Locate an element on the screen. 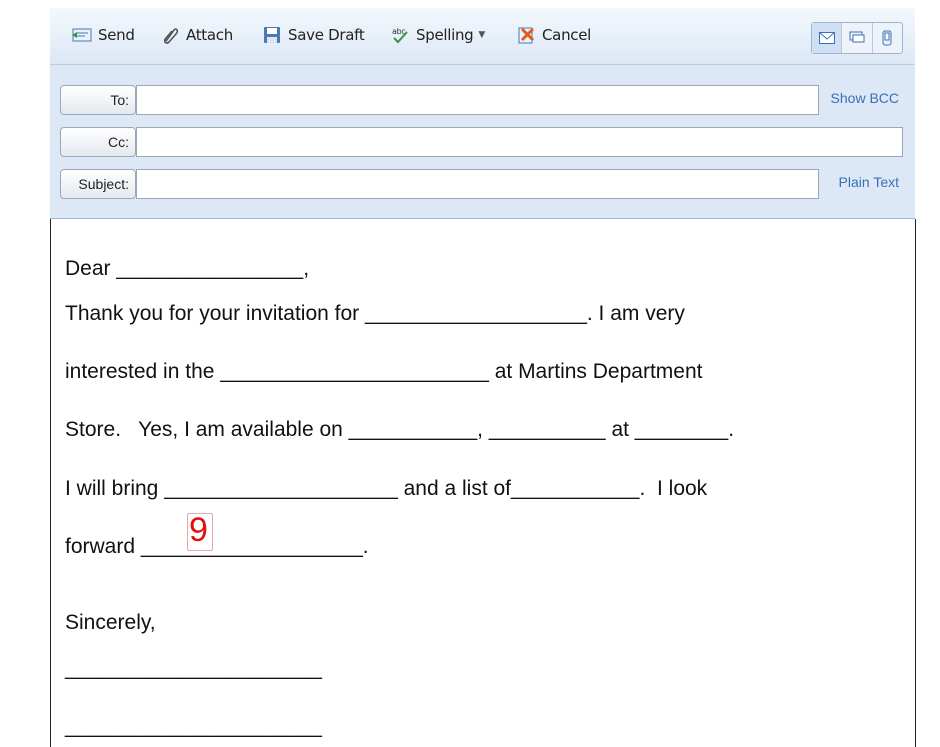 This screenshot has width=940, height=747. send-button: Send is located at coordinates (103, 35).